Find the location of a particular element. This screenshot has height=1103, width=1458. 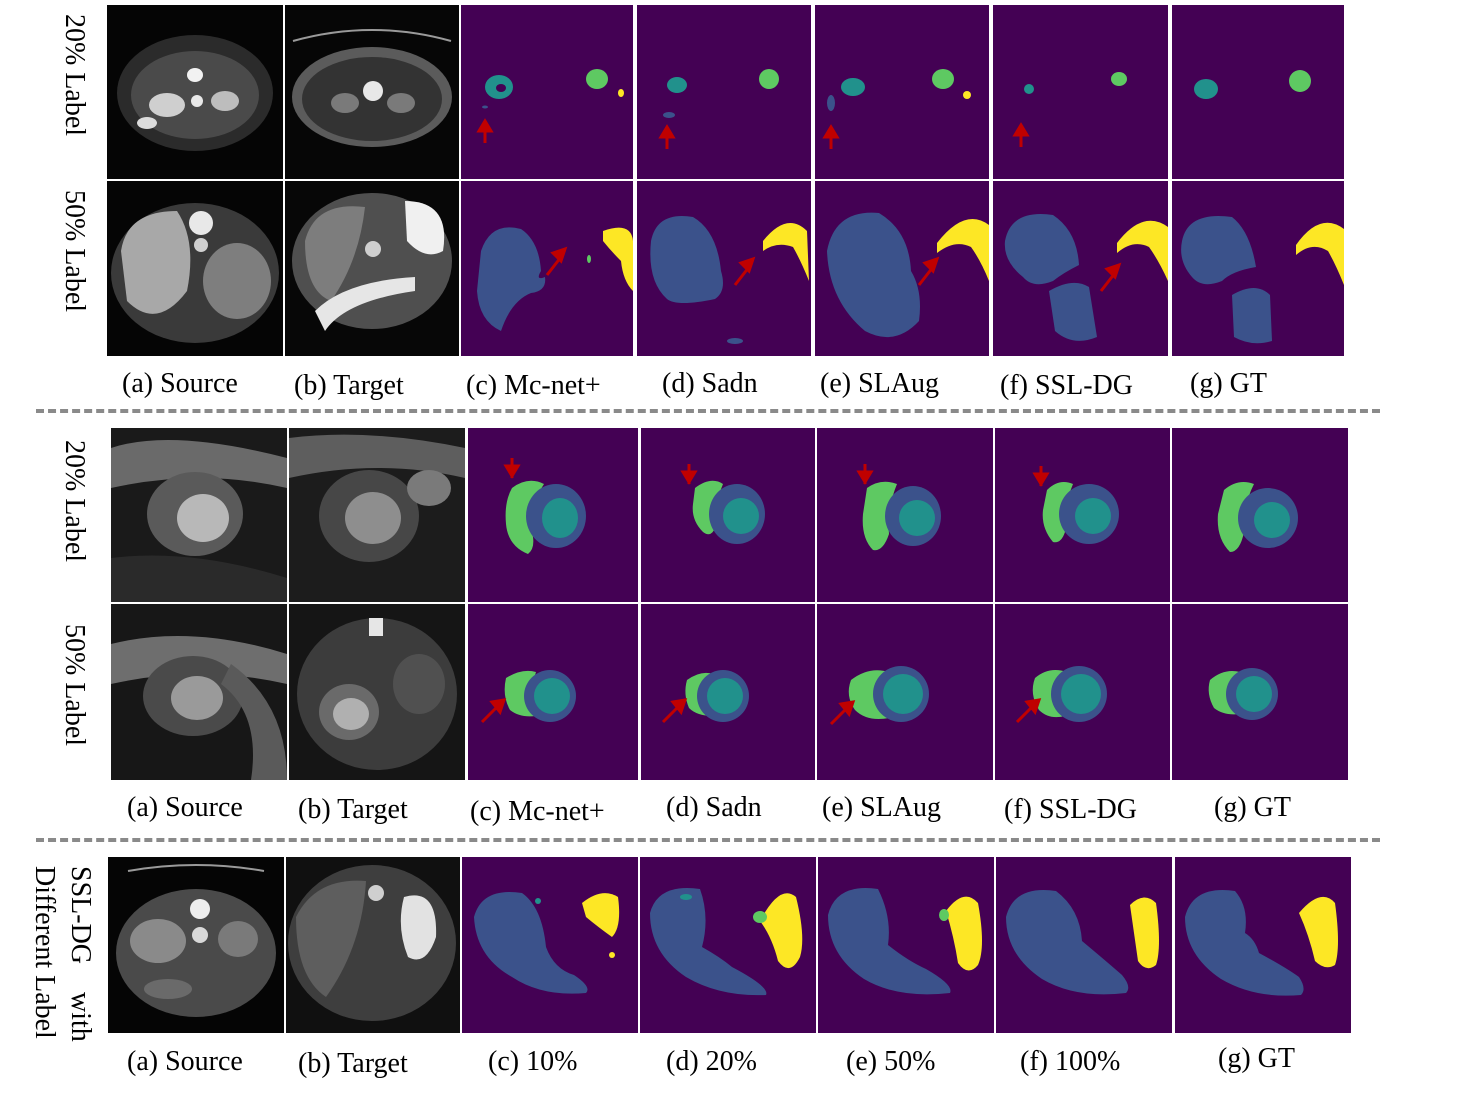

row-label-different-label: Different Label is located at coordinates (44, 952).